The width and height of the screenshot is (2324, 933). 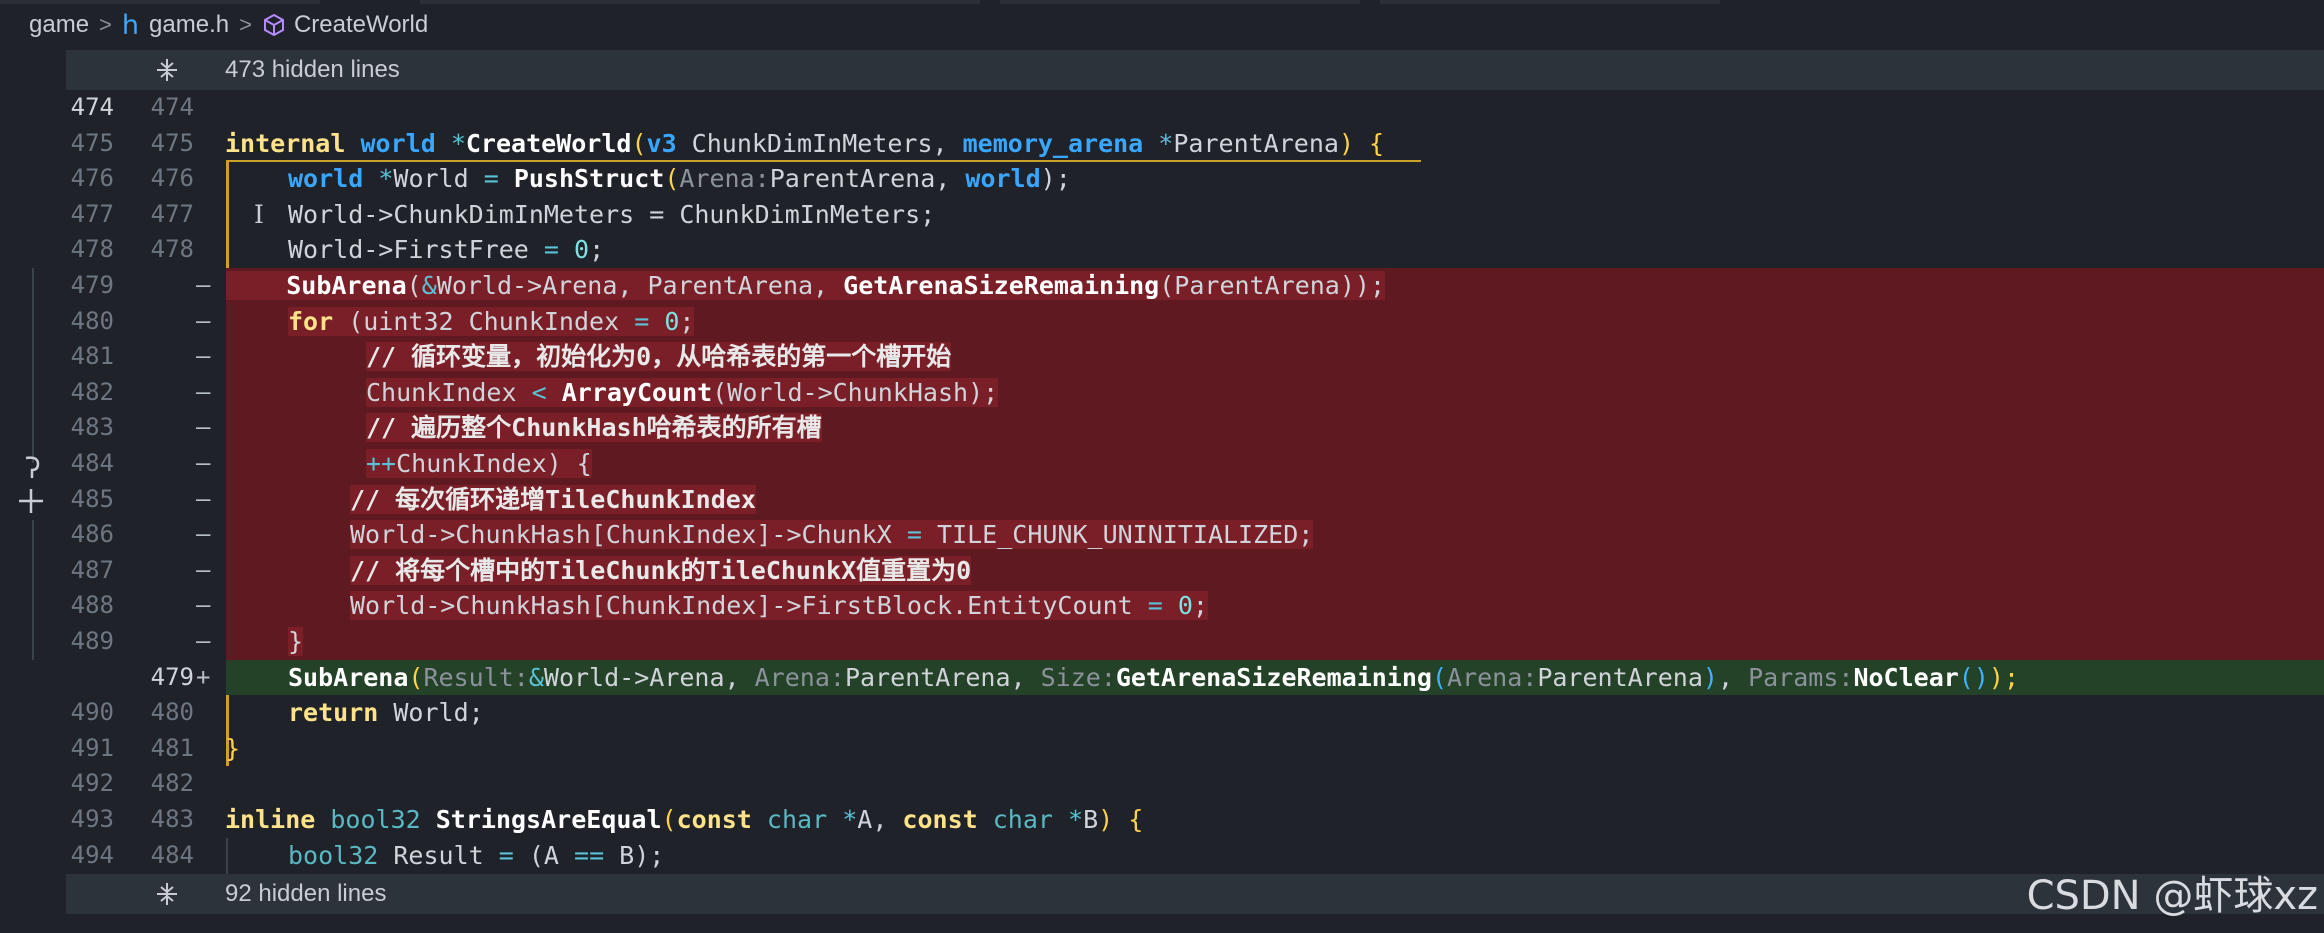 What do you see at coordinates (172, 747) in the screenshot?
I see `new-line-number: 481` at bounding box center [172, 747].